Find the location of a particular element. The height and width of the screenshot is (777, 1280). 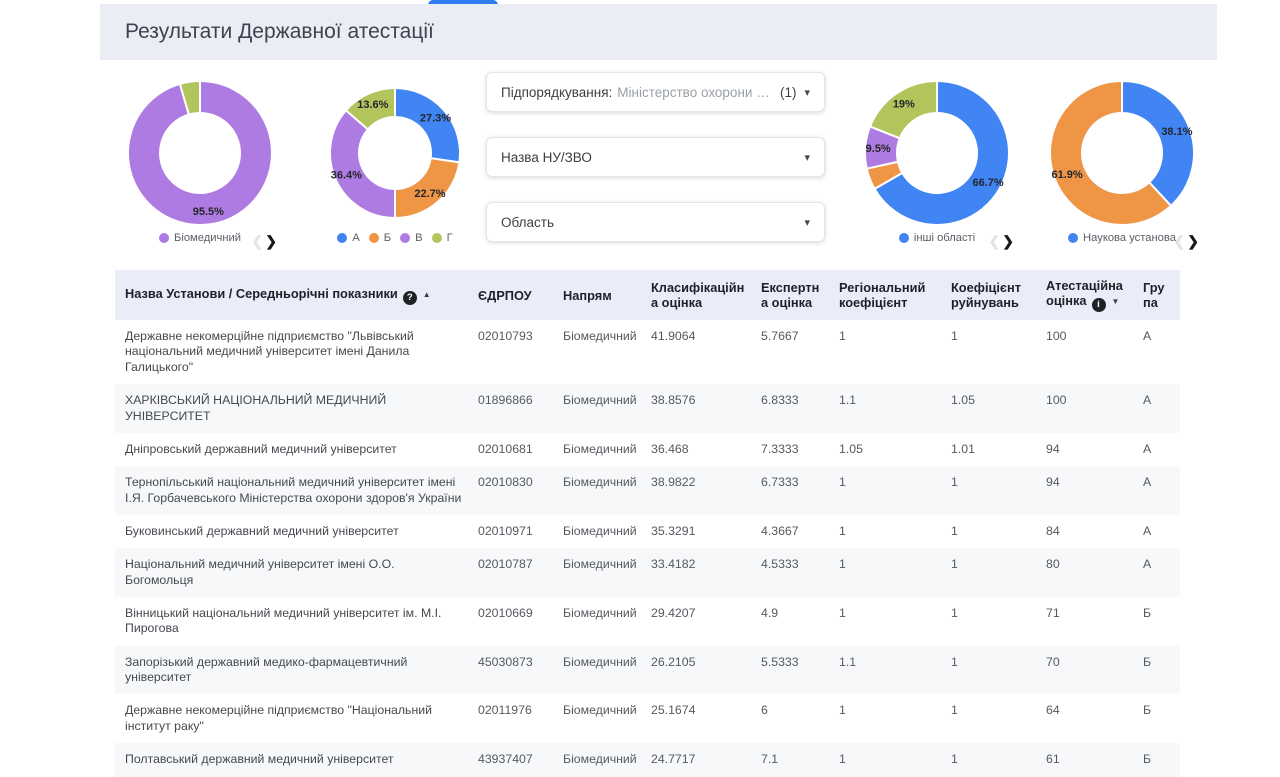

value-cell: 24.7717 is located at coordinates (673, 759).